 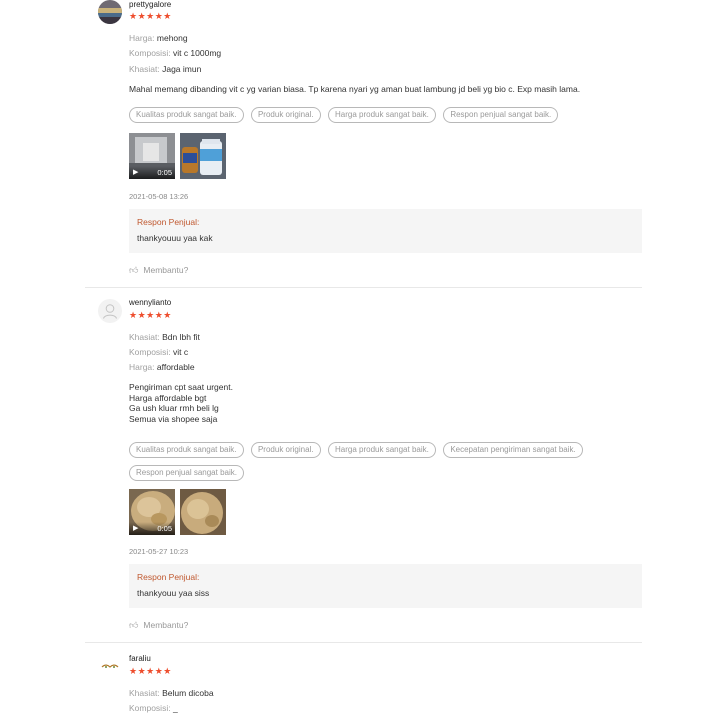 What do you see at coordinates (175, 367) in the screenshot?
I see `attribute-value: affordable` at bounding box center [175, 367].